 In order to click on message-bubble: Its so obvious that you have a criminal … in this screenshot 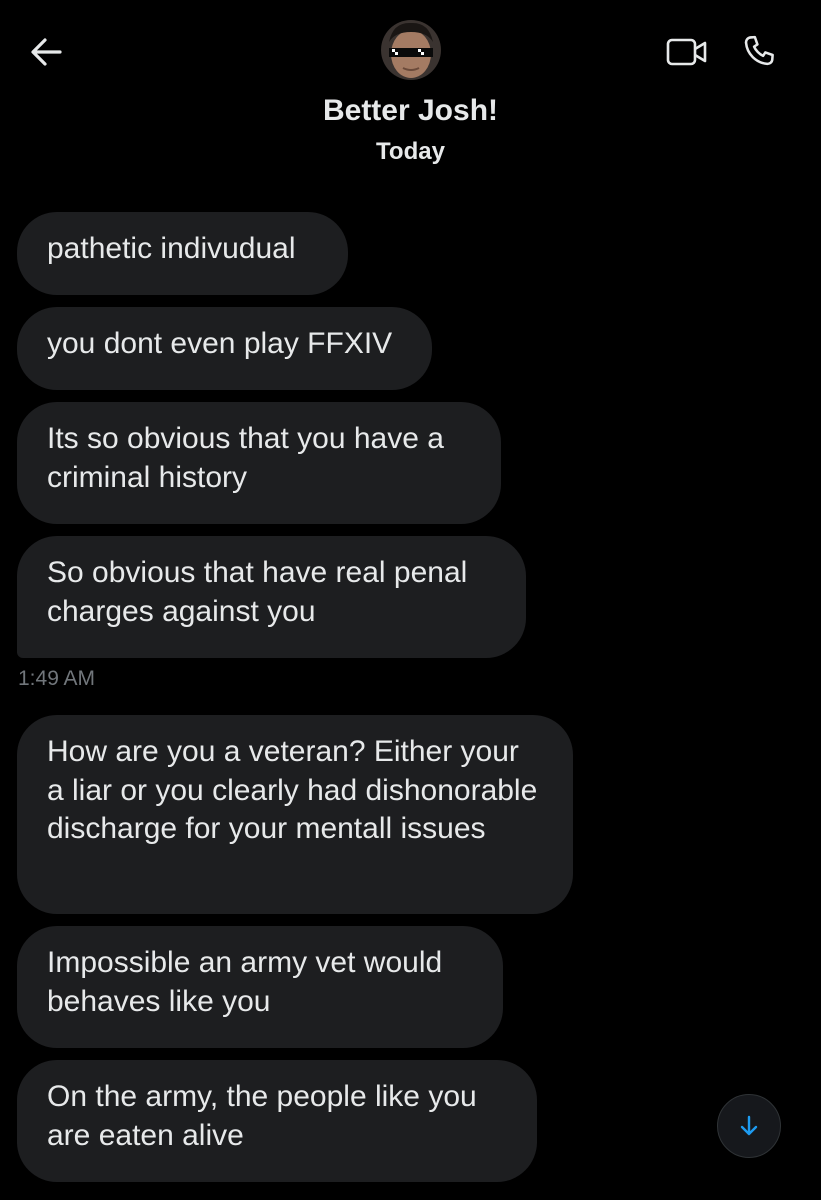, I will do `click(259, 463)`.